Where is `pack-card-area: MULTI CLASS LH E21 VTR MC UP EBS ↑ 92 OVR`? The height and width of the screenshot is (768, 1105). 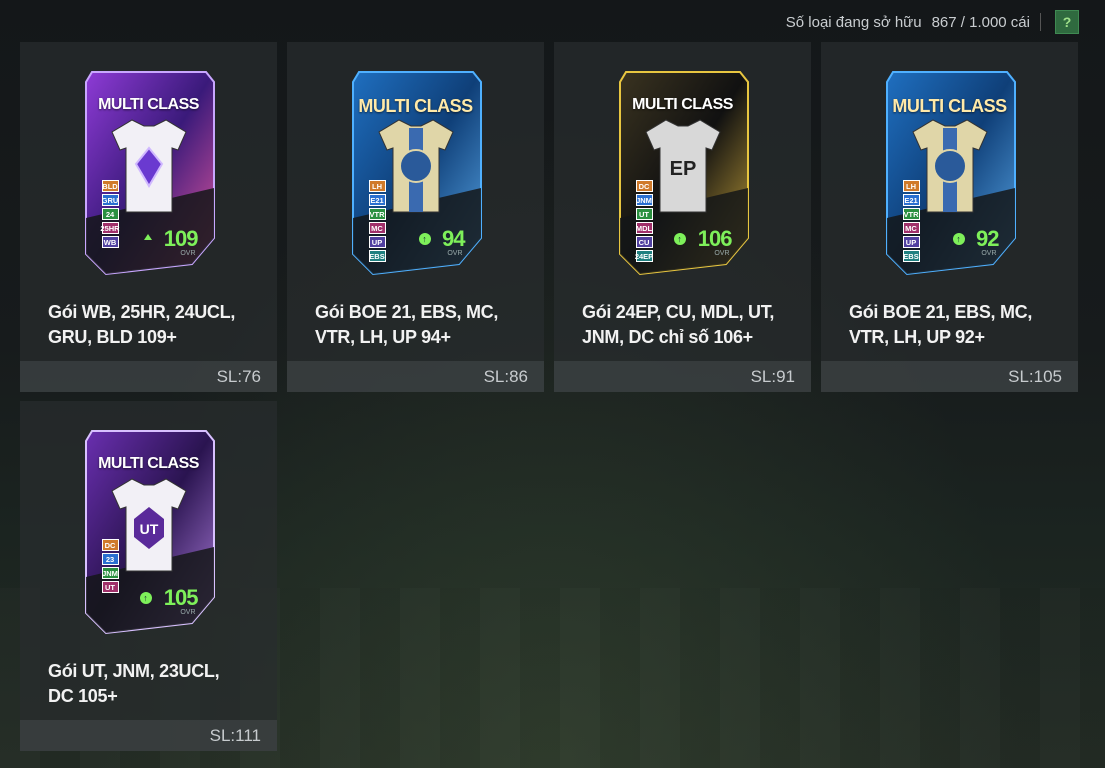
pack-card-area: MULTI CLASS LH E21 VTR MC UP EBS ↑ 92 OVR is located at coordinates (949, 162).